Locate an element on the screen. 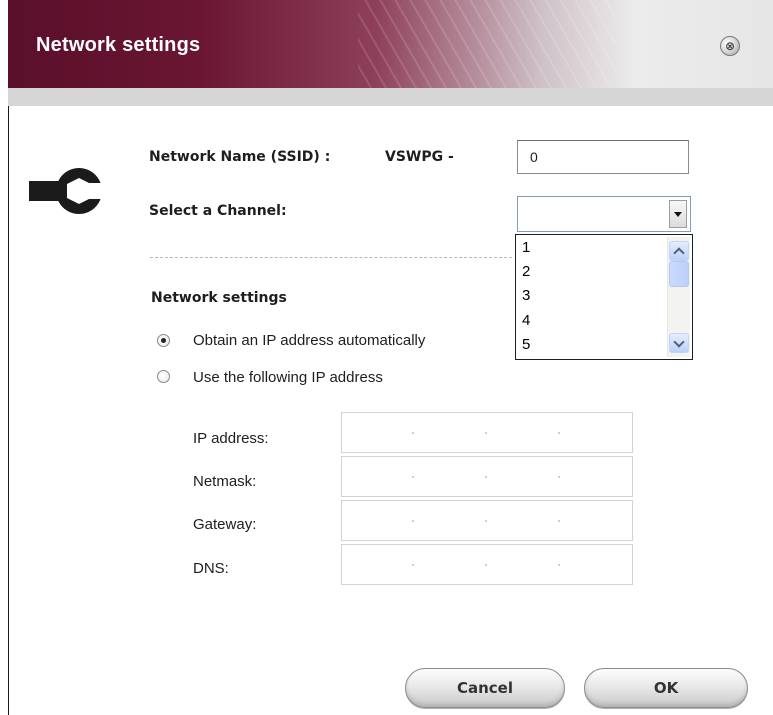 The image size is (773, 715). gateway-field is located at coordinates (487, 520).